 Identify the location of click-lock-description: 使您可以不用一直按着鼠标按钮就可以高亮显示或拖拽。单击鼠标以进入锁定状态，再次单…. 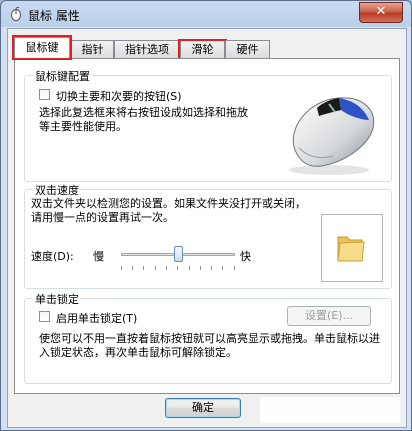
(209, 345).